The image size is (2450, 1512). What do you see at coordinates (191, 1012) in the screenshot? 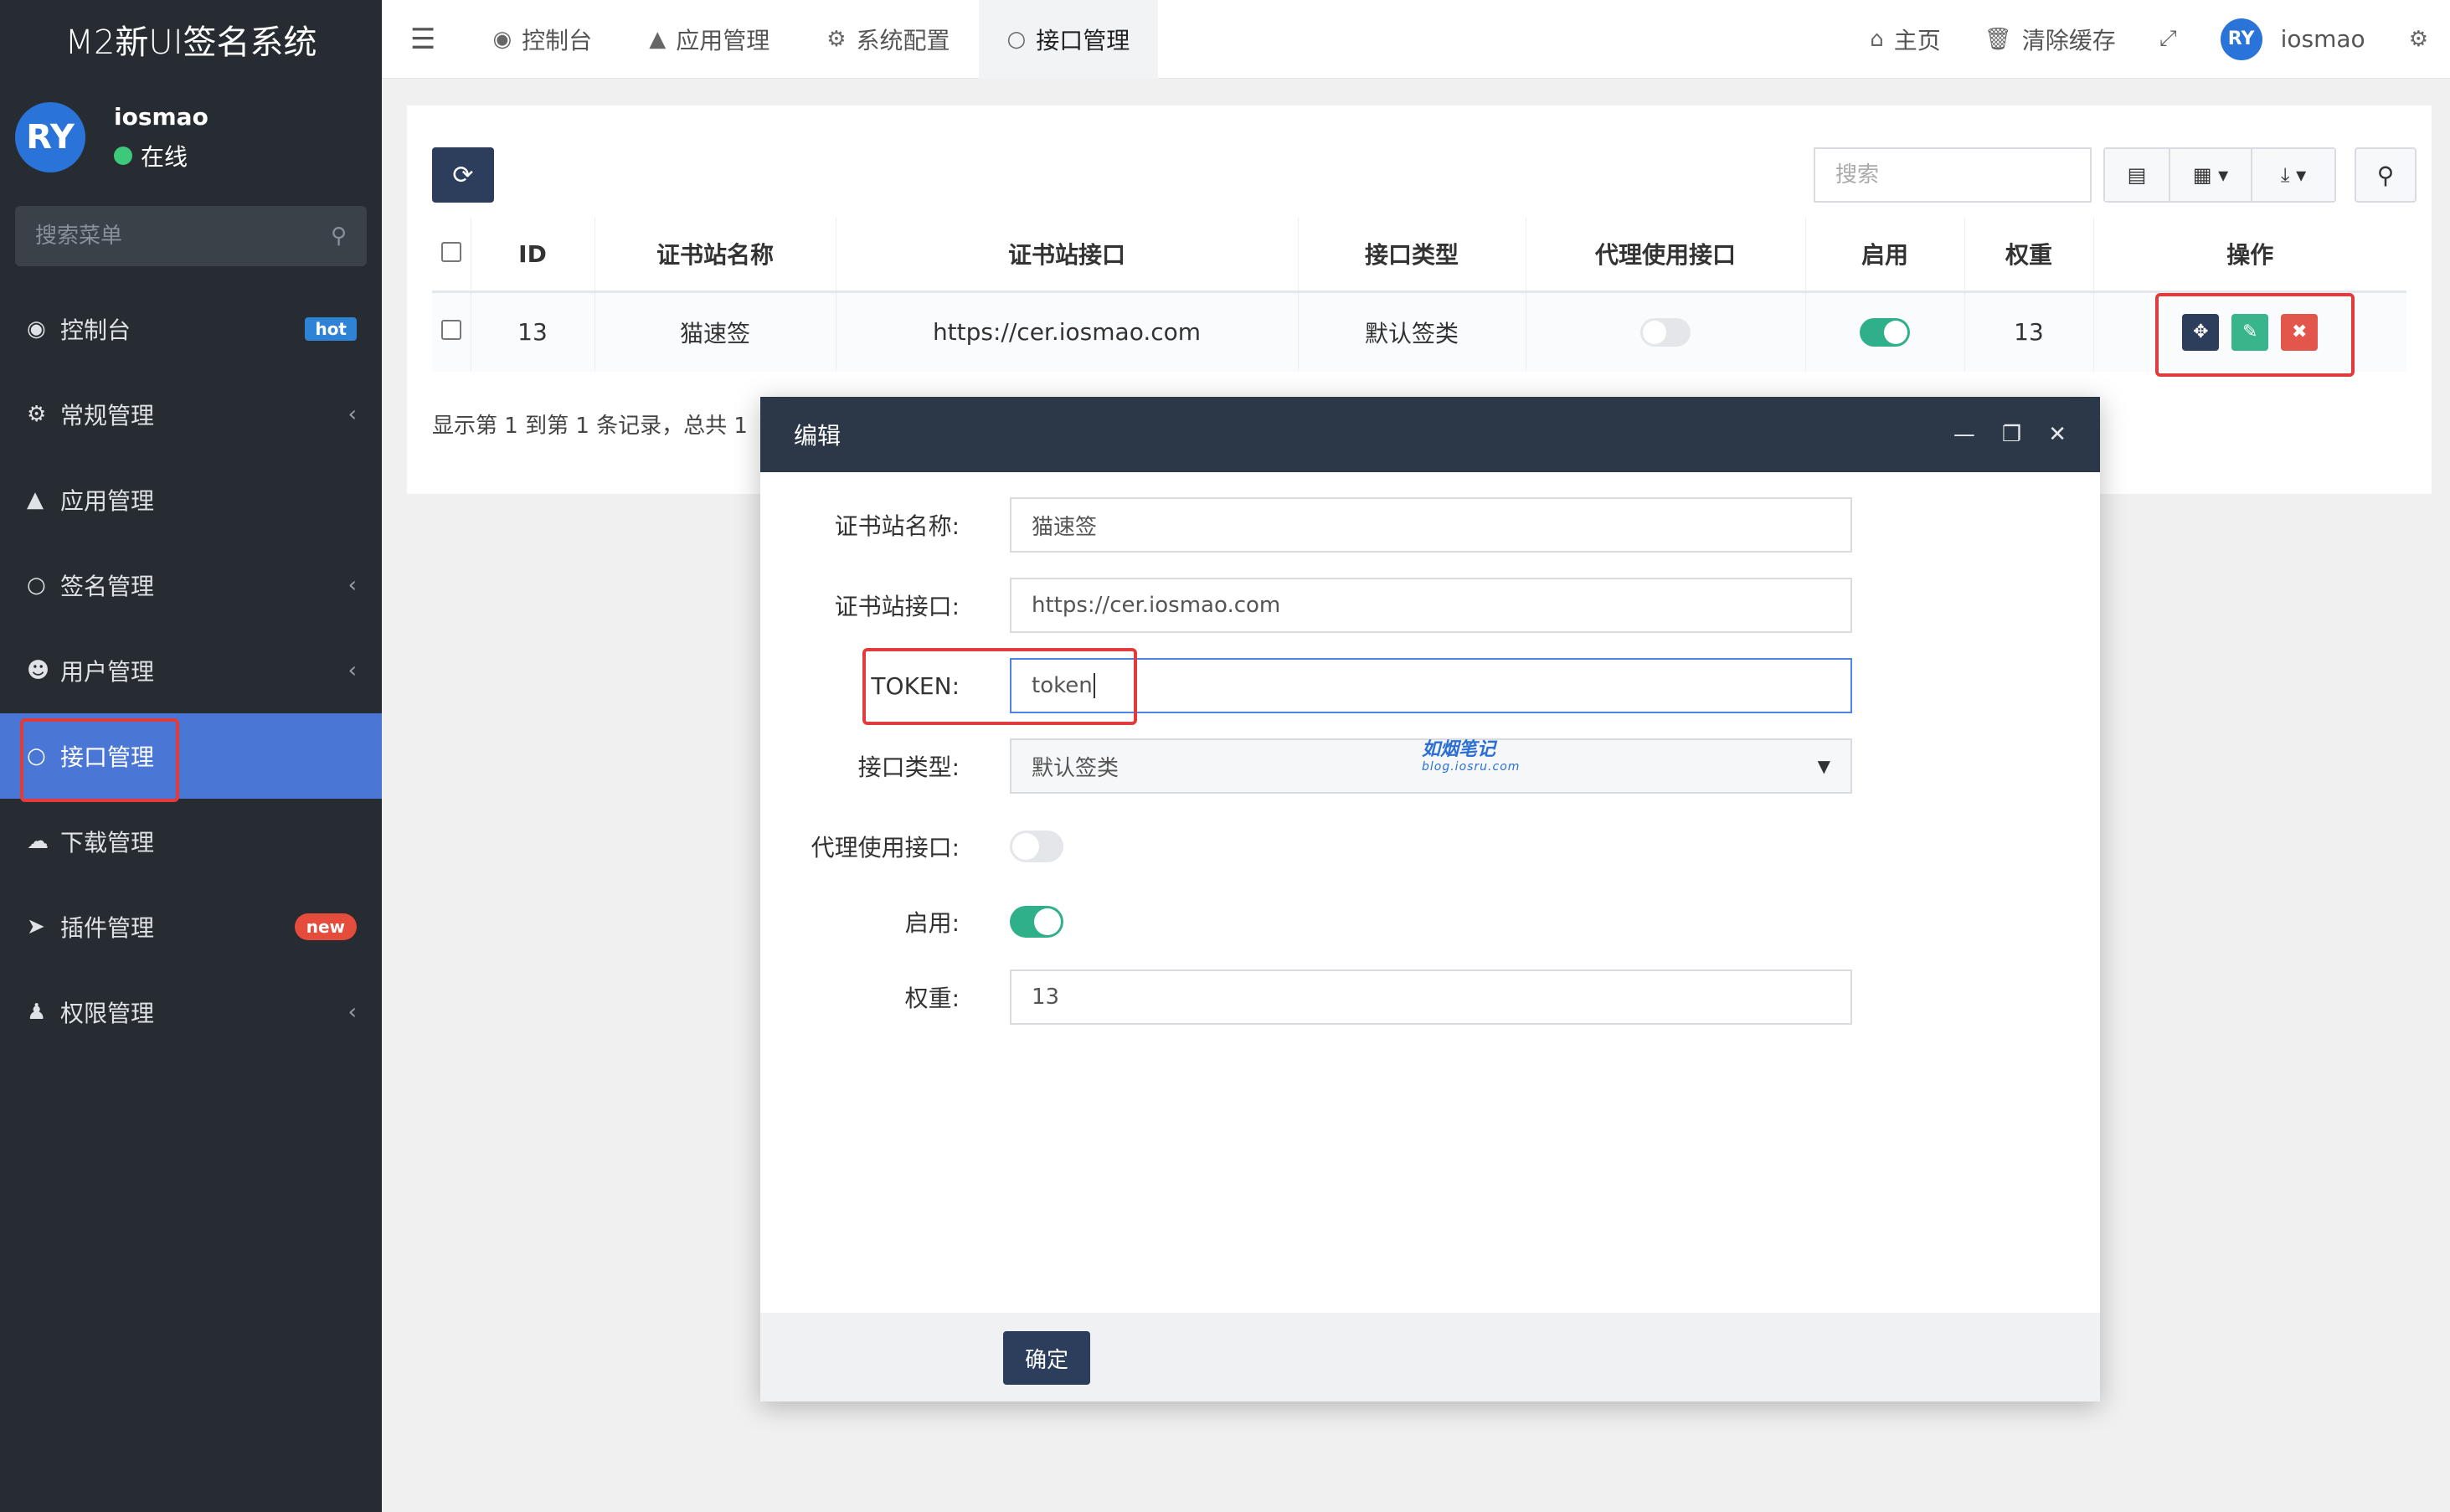
I see `sidebar-item-permissions: ♟ 权限管理 ‹` at bounding box center [191, 1012].